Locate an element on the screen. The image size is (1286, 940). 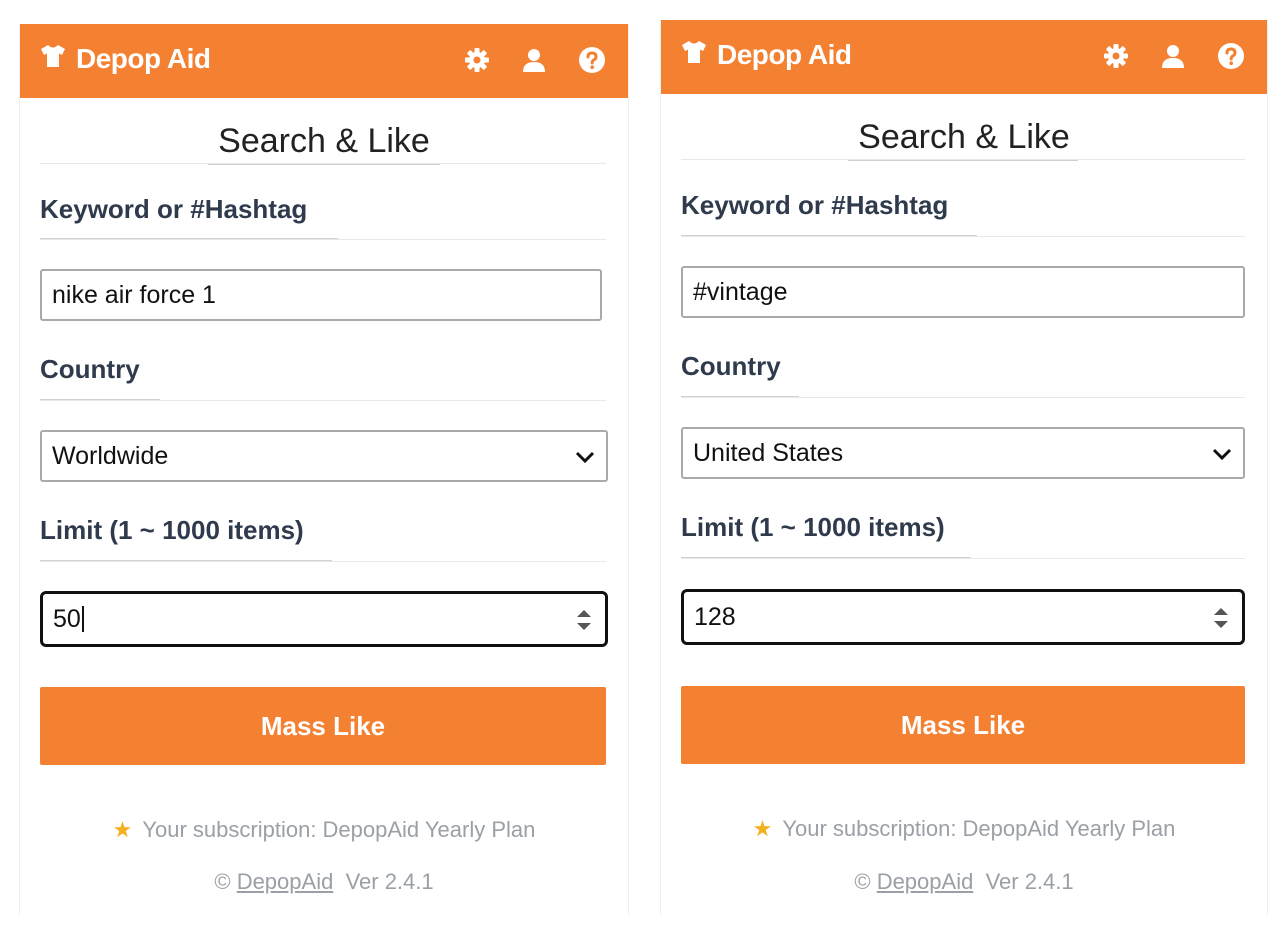
limit-value: 128 is located at coordinates (715, 616).